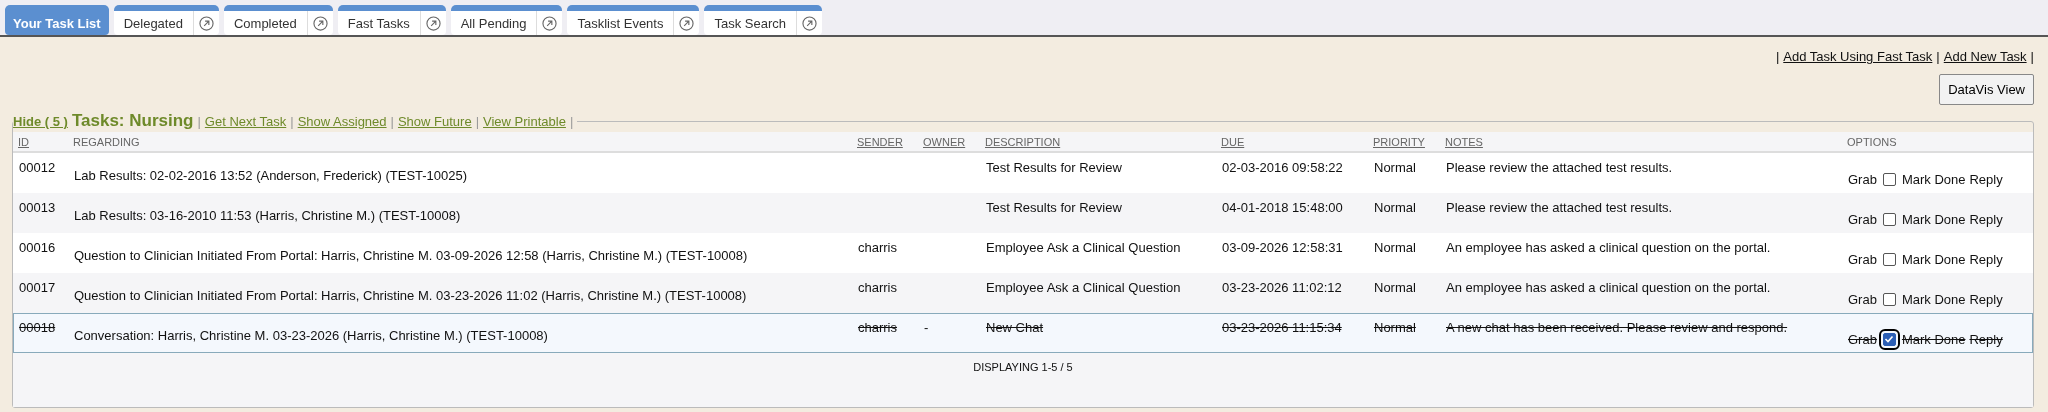 The image size is (2048, 412). Describe the element at coordinates (106, 142) in the screenshot. I see `column-header: REGARDING` at that location.